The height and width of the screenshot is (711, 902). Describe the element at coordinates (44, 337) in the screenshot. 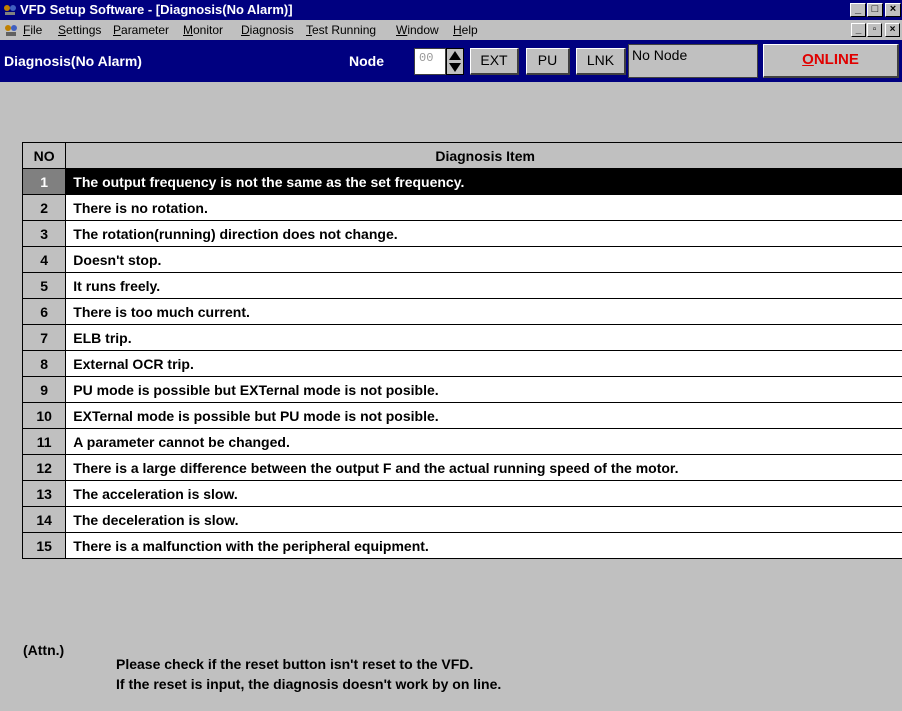

I see `row-number: 7` at that location.